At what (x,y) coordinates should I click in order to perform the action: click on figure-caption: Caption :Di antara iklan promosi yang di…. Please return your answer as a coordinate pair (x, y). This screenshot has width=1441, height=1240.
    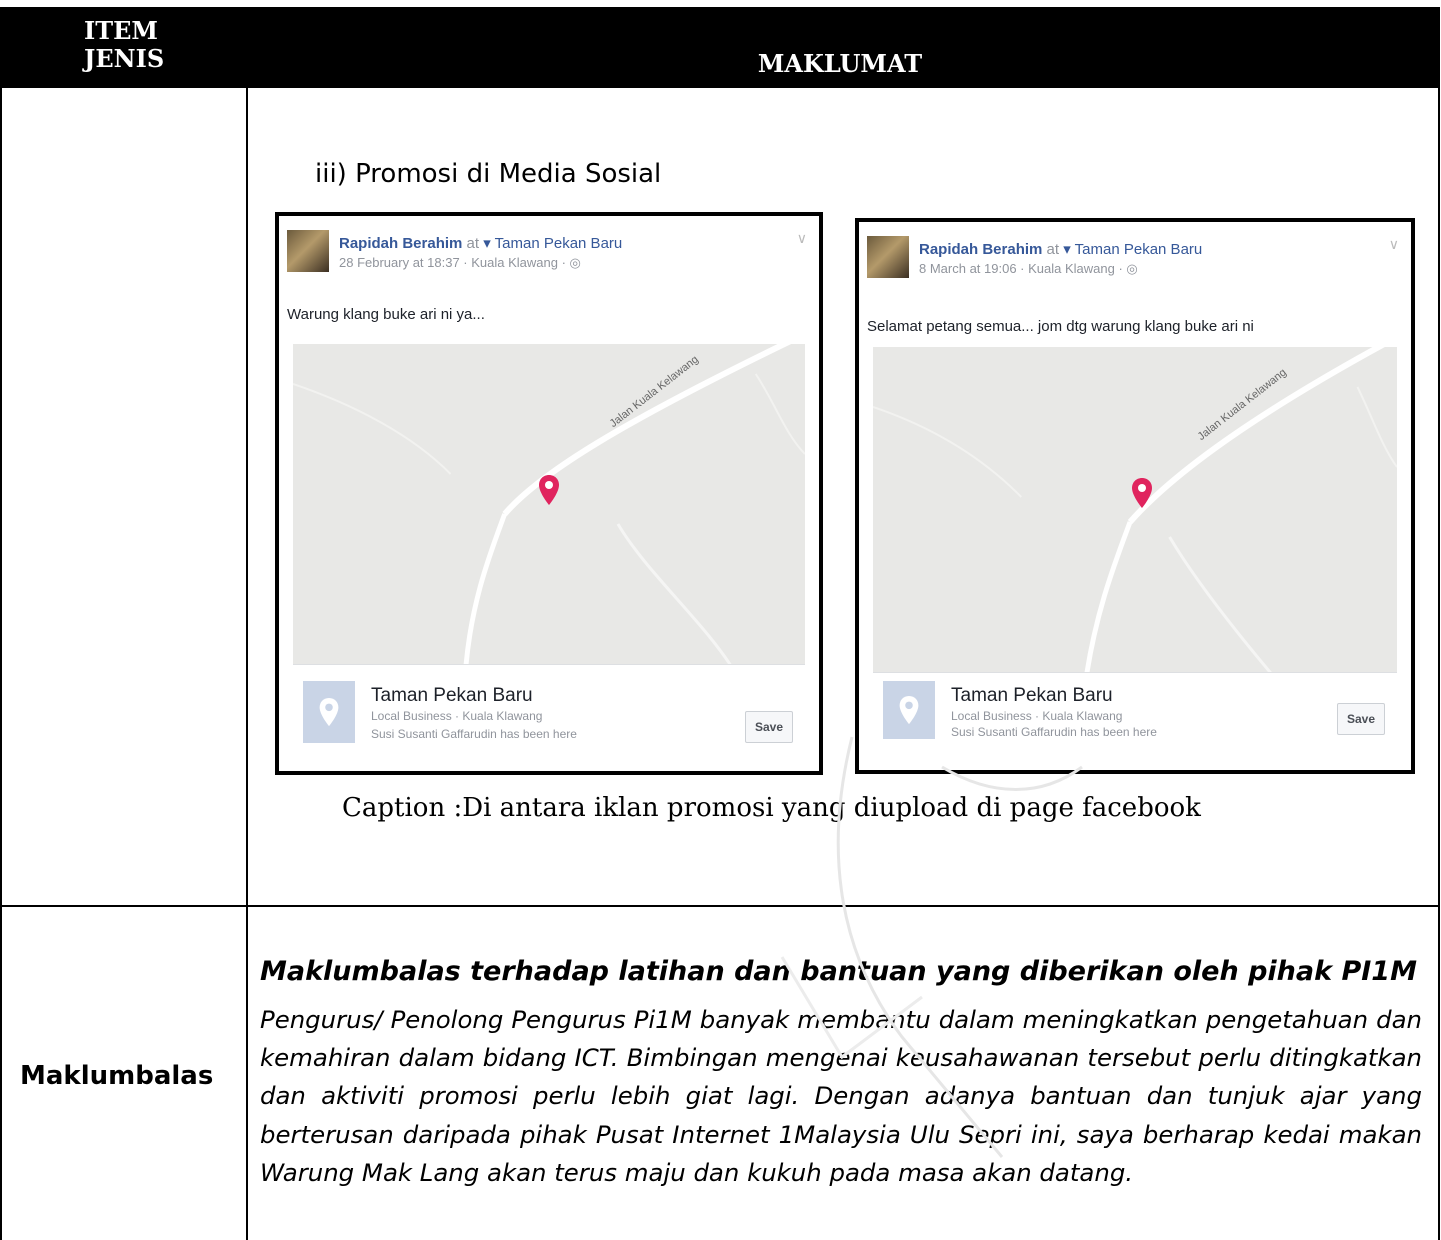
    Looking at the image, I should click on (771, 808).